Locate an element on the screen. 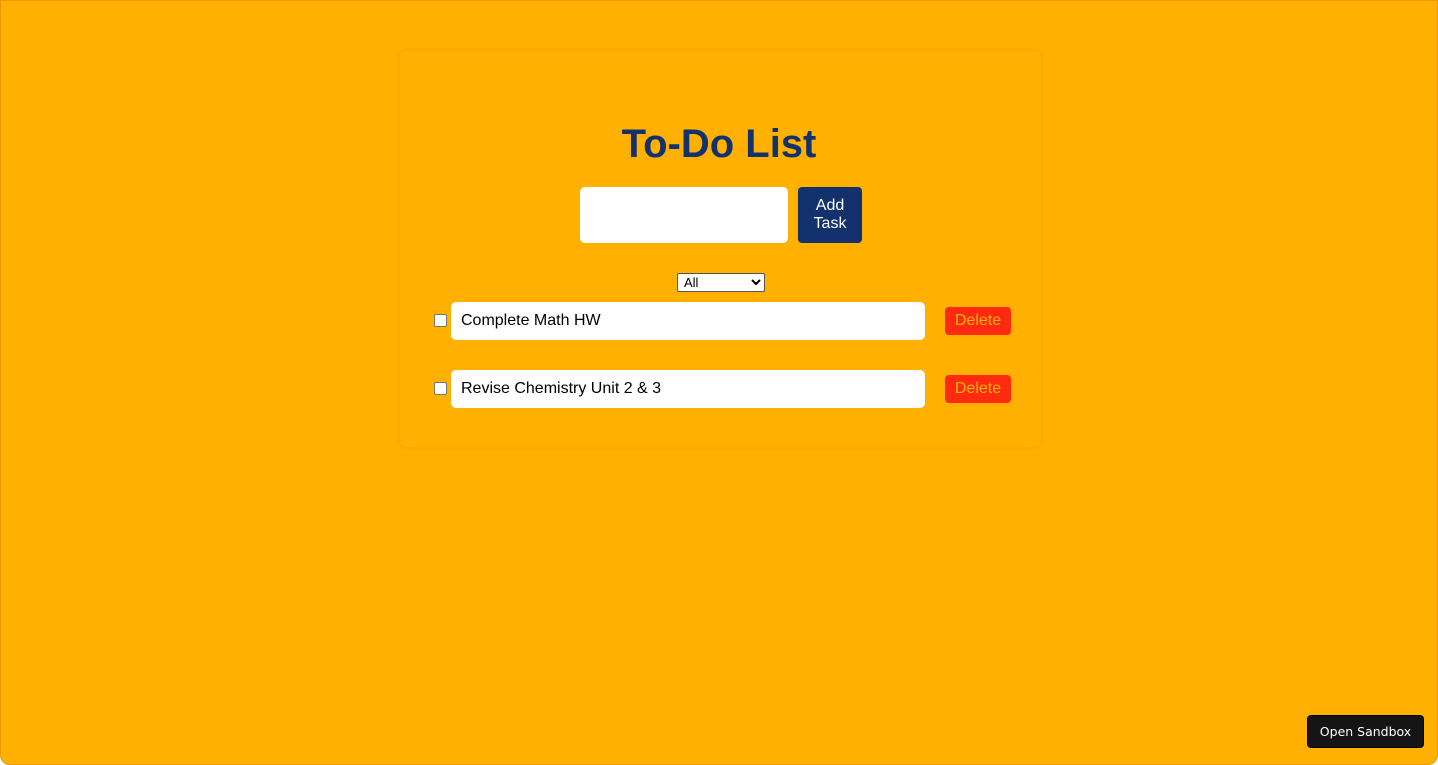 The width and height of the screenshot is (1438, 765). open-sandbox-button: Open Sandbox is located at coordinates (1365, 731).